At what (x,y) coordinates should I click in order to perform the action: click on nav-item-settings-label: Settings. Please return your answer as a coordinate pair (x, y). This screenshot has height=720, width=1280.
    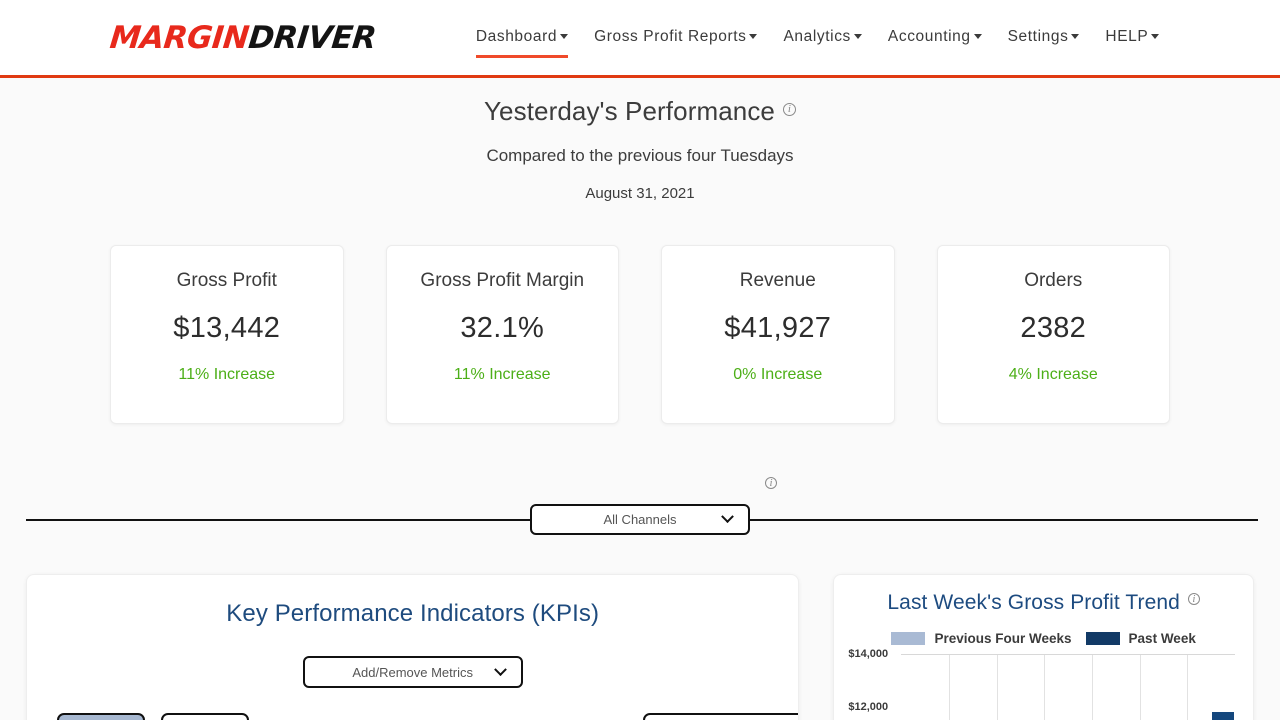
    Looking at the image, I should click on (1038, 36).